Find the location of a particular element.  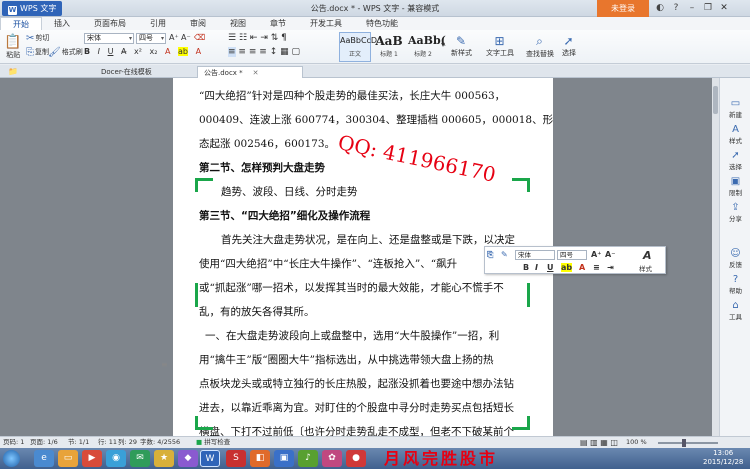

side-feedback-button: ☺ 反馈 is located at coordinates (735, 258).